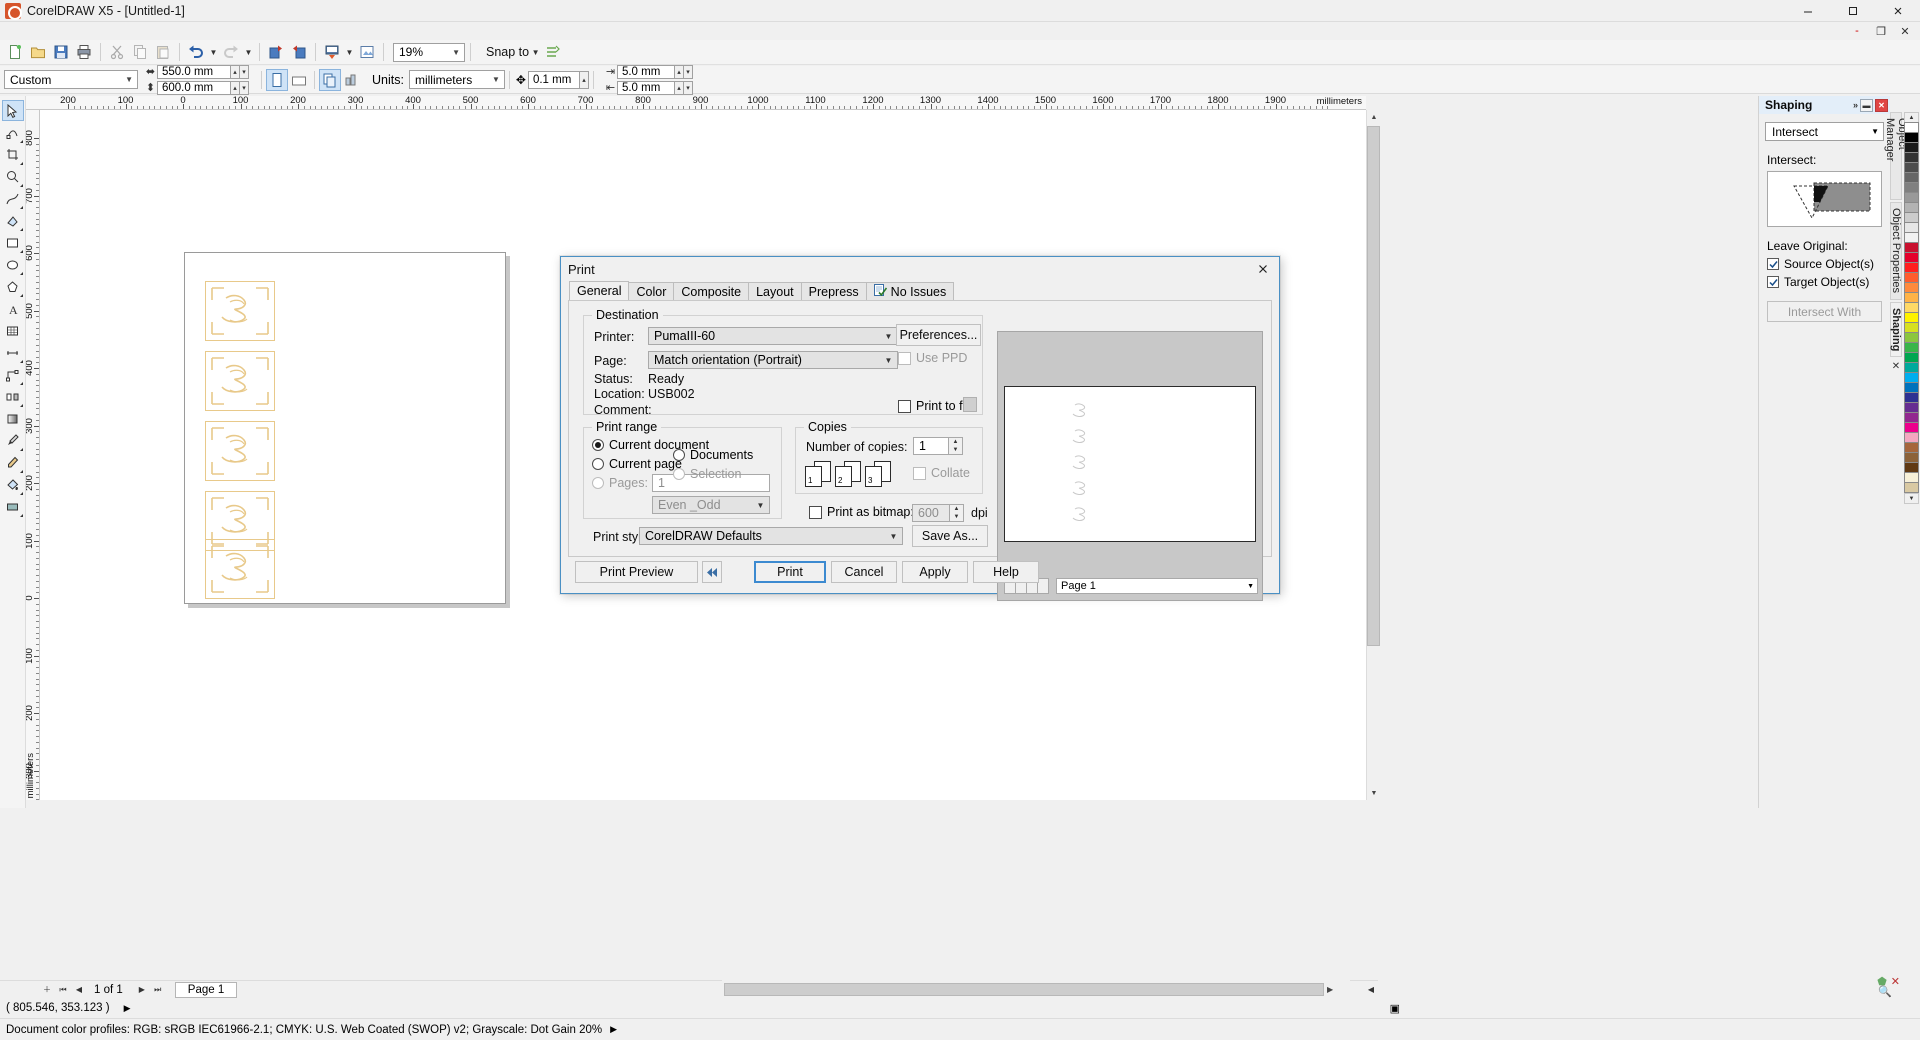 The image size is (1920, 1040). Describe the element at coordinates (1855, 105) in the screenshot. I see `chevron-right-icon: »` at that location.